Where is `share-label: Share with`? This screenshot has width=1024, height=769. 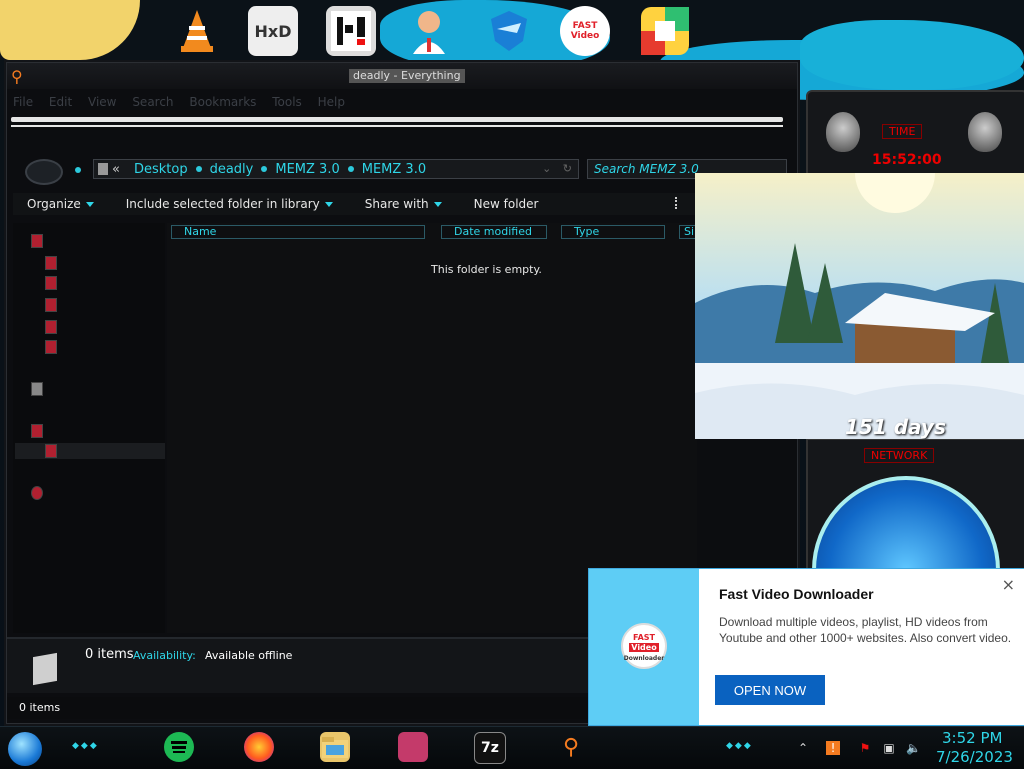
share-label: Share with is located at coordinates (396, 204).